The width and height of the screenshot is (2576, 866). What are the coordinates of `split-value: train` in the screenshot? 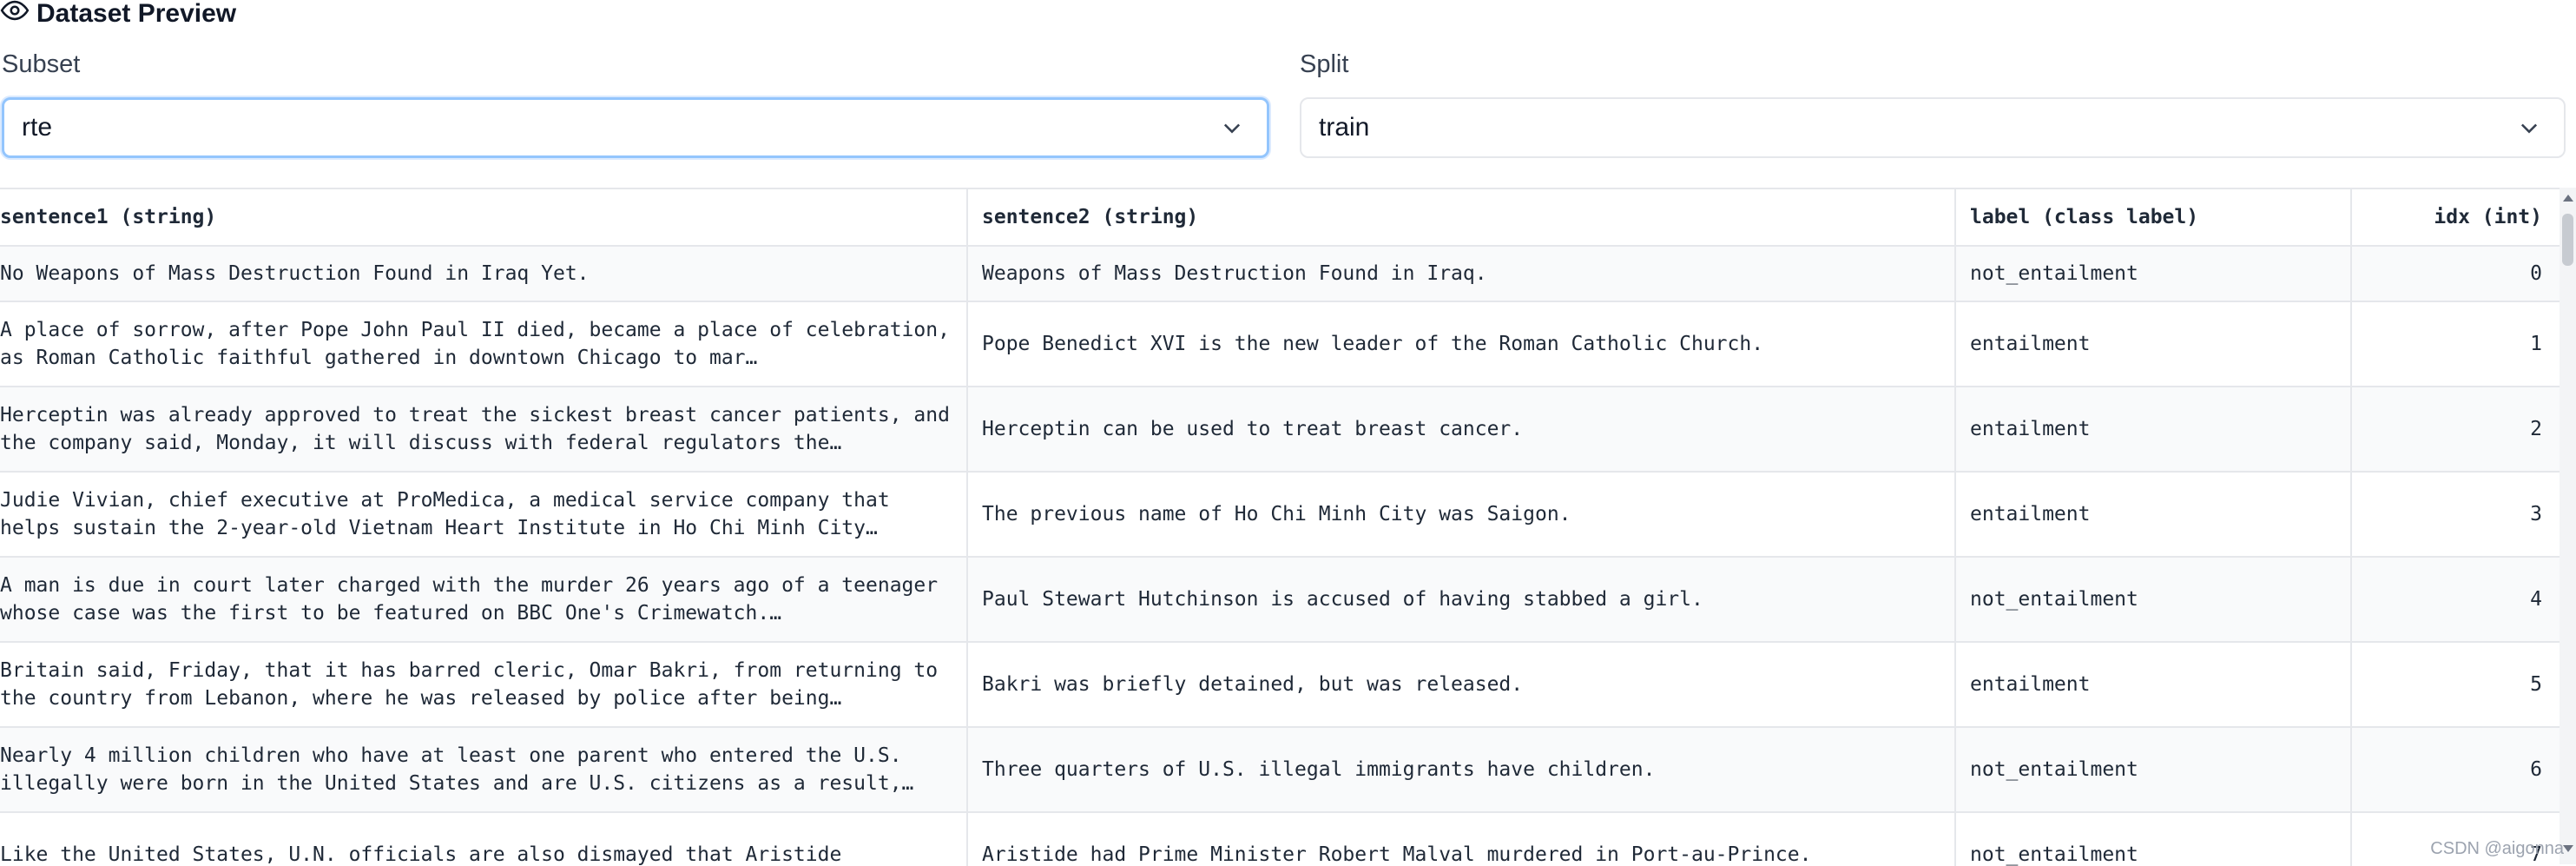 It's located at (1344, 127).